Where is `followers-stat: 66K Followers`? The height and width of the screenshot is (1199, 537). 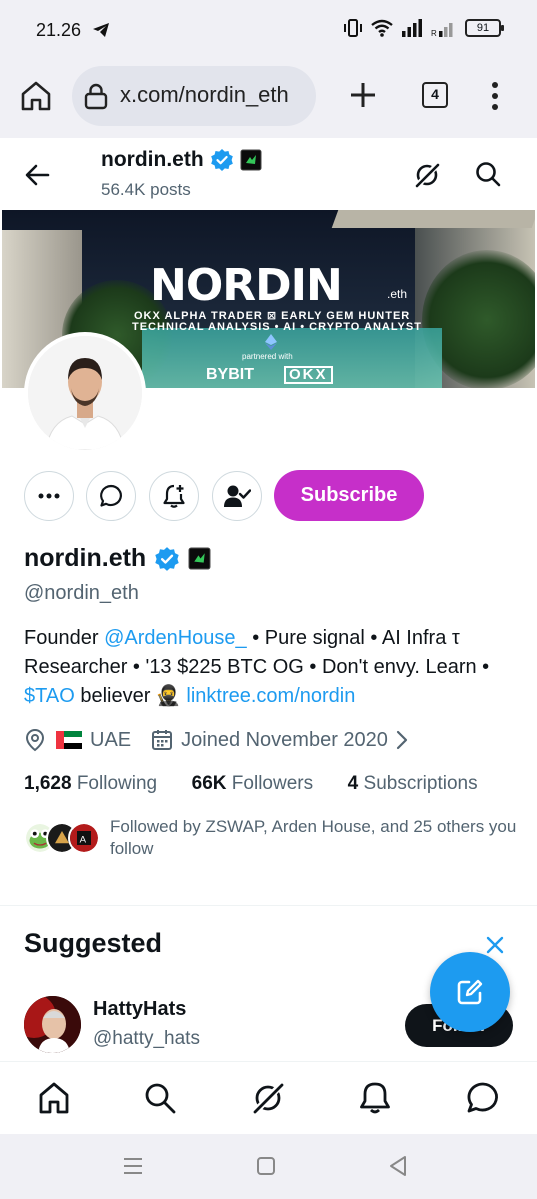 followers-stat: 66K Followers is located at coordinates (252, 783).